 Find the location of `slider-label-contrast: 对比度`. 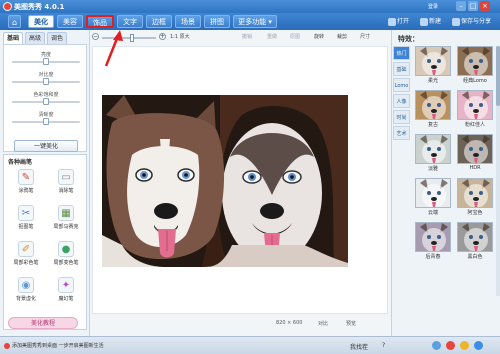

slider-label-contrast: 对比度 is located at coordinates (46, 75).